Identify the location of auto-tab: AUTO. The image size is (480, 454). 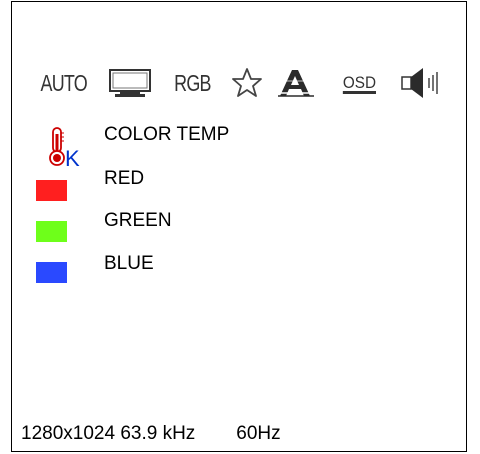
(64, 83).